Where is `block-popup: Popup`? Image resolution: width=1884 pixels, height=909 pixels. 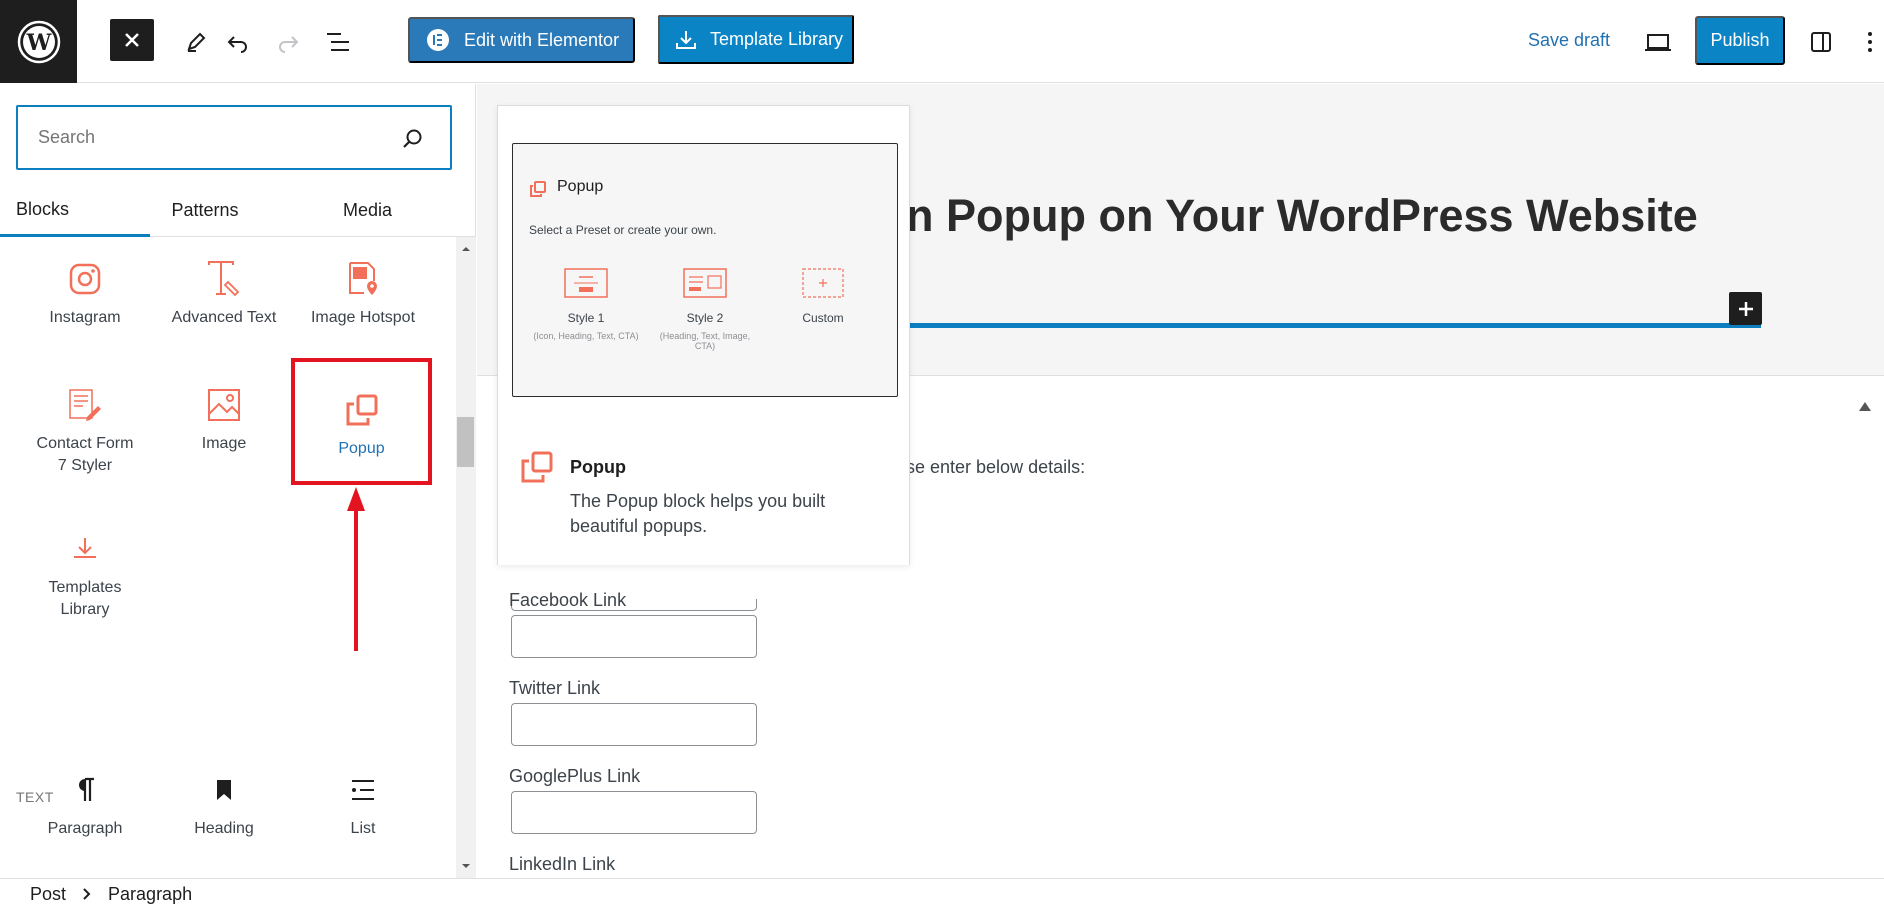 block-popup: Popup is located at coordinates (361, 421).